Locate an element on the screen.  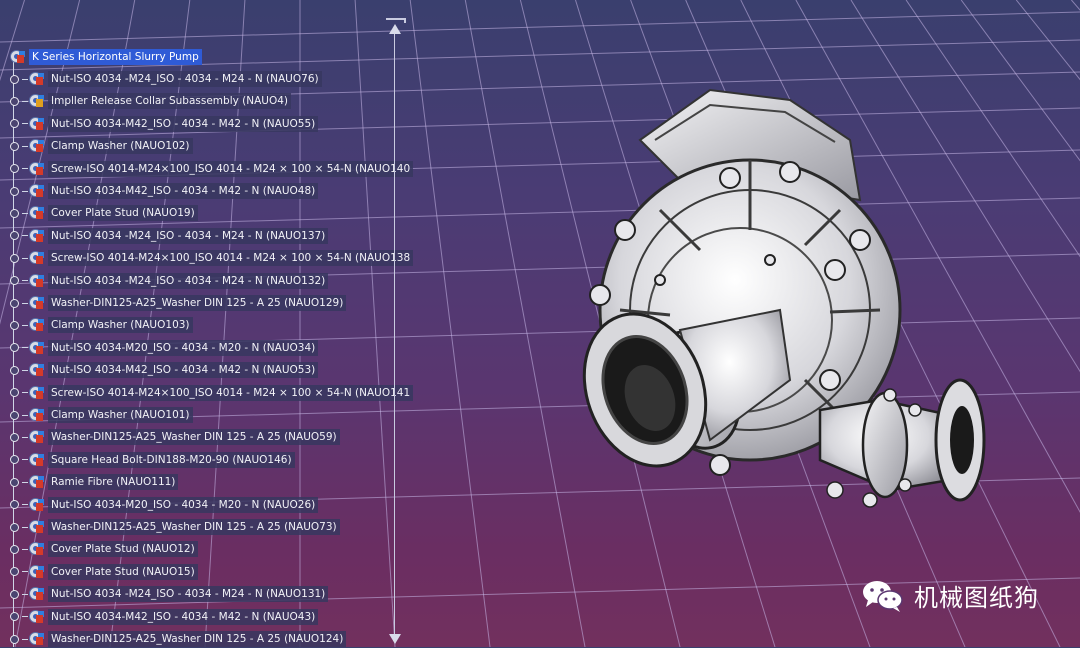
scrollbar-track is located at coordinates (394, 337).